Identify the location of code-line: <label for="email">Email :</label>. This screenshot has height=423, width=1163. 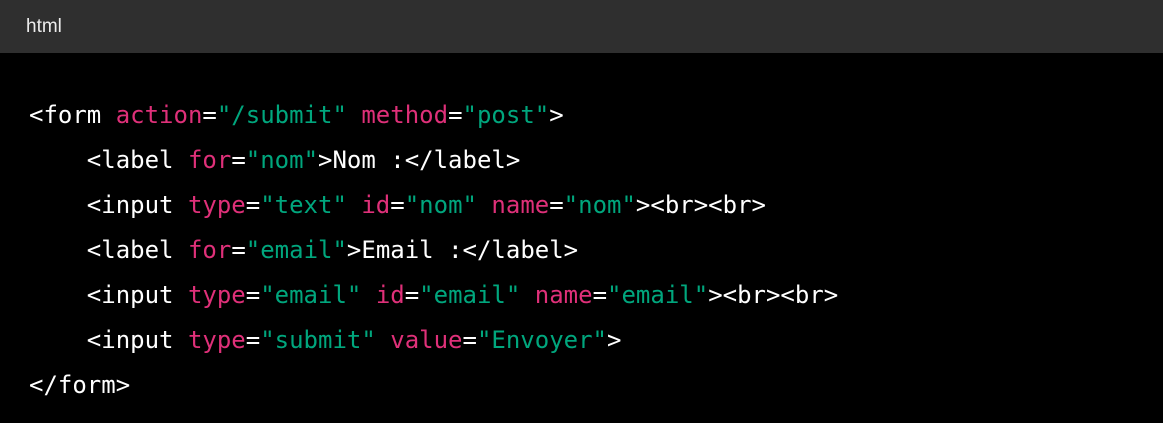
(596, 250).